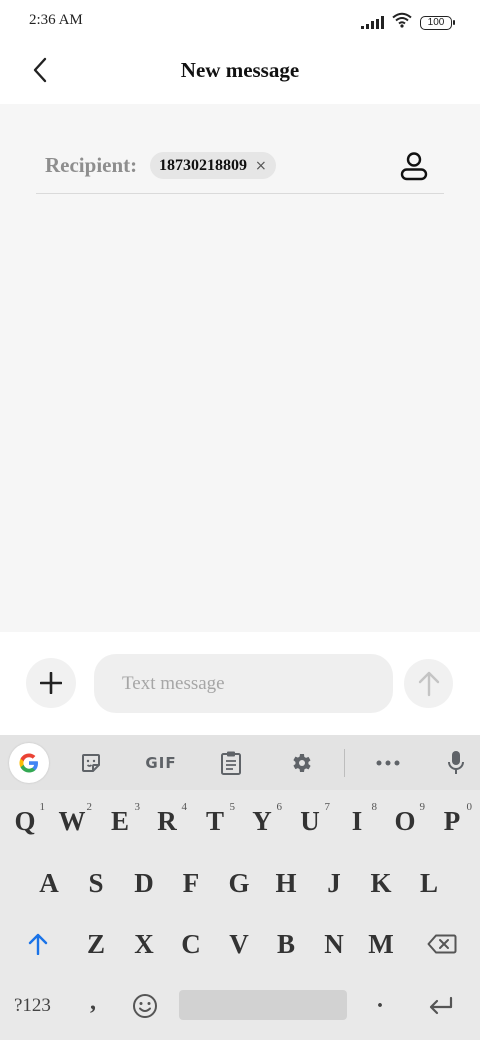  I want to click on enter-key, so click(441, 1006).